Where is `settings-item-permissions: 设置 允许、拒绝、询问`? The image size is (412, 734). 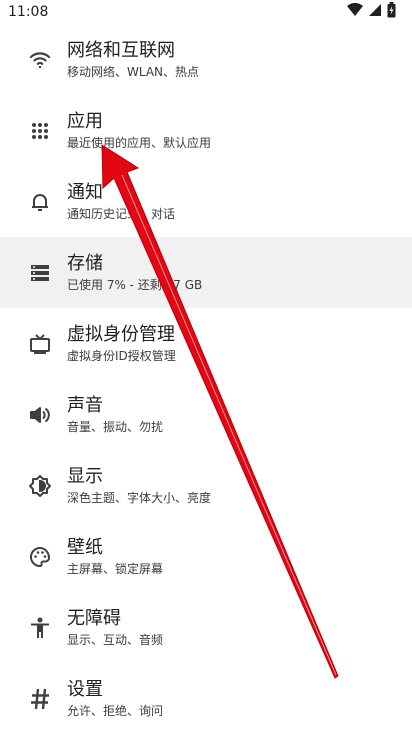 settings-item-permissions: 设置 允许、拒绝、询问 is located at coordinates (206, 698).